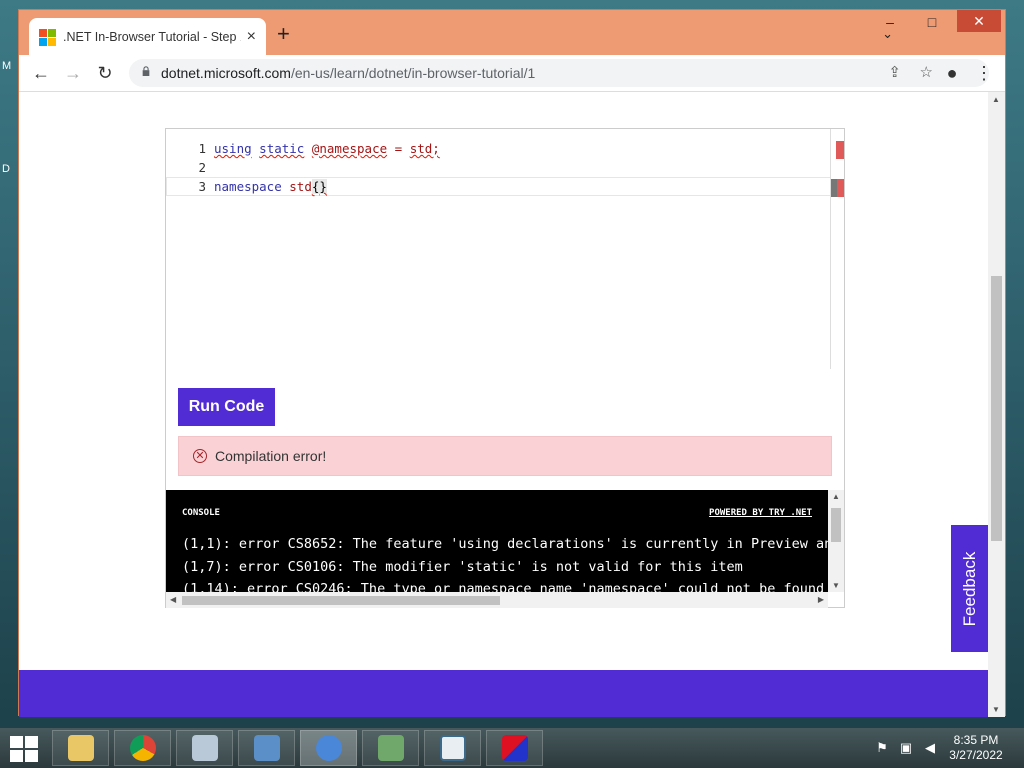  Describe the element at coordinates (424, 148) in the screenshot. I see `code-token: std;` at that location.